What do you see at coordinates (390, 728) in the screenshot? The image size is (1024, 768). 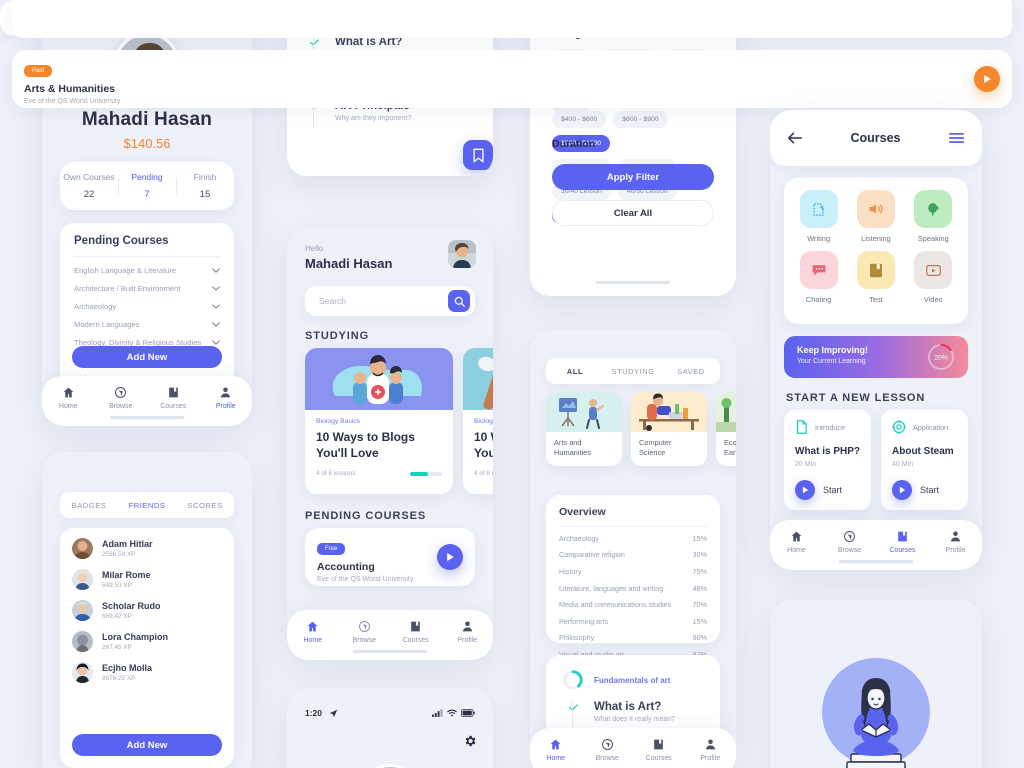 I see `profile-screen-bottom: 1:20` at bounding box center [390, 728].